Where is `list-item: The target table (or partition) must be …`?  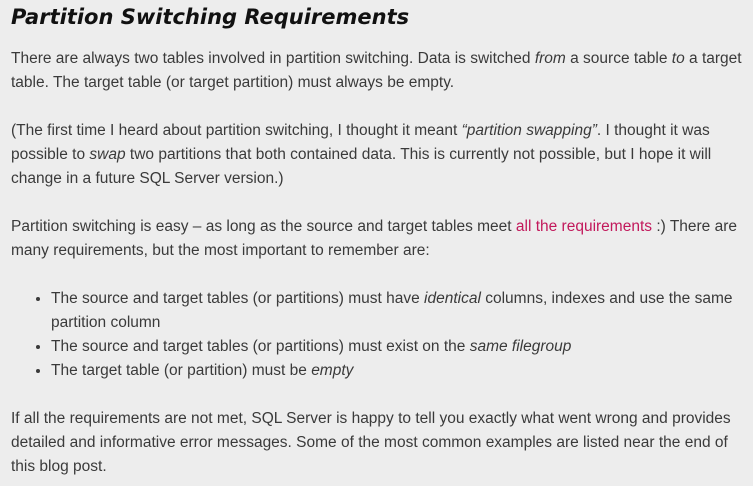
list-item: The target table (or partition) must be … is located at coordinates (397, 371).